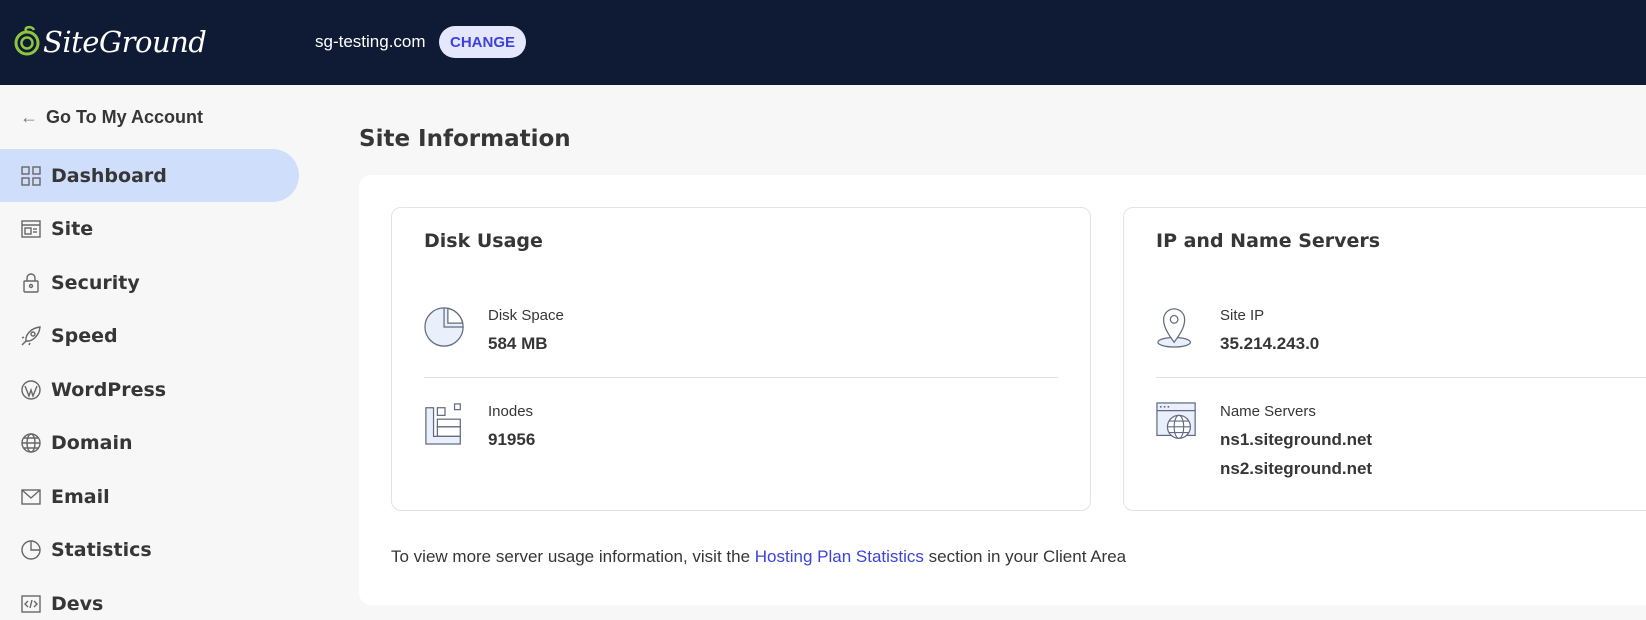 Image resolution: width=1646 pixels, height=620 pixels. What do you see at coordinates (80, 496) in the screenshot?
I see `sidebar-item-label: Email` at bounding box center [80, 496].